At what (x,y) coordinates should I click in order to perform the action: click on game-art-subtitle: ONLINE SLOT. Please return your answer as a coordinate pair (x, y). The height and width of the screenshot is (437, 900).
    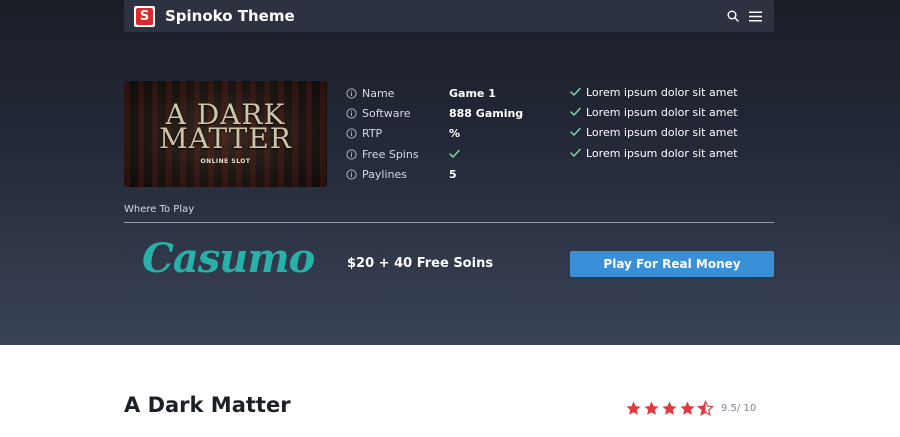
    Looking at the image, I should click on (225, 161).